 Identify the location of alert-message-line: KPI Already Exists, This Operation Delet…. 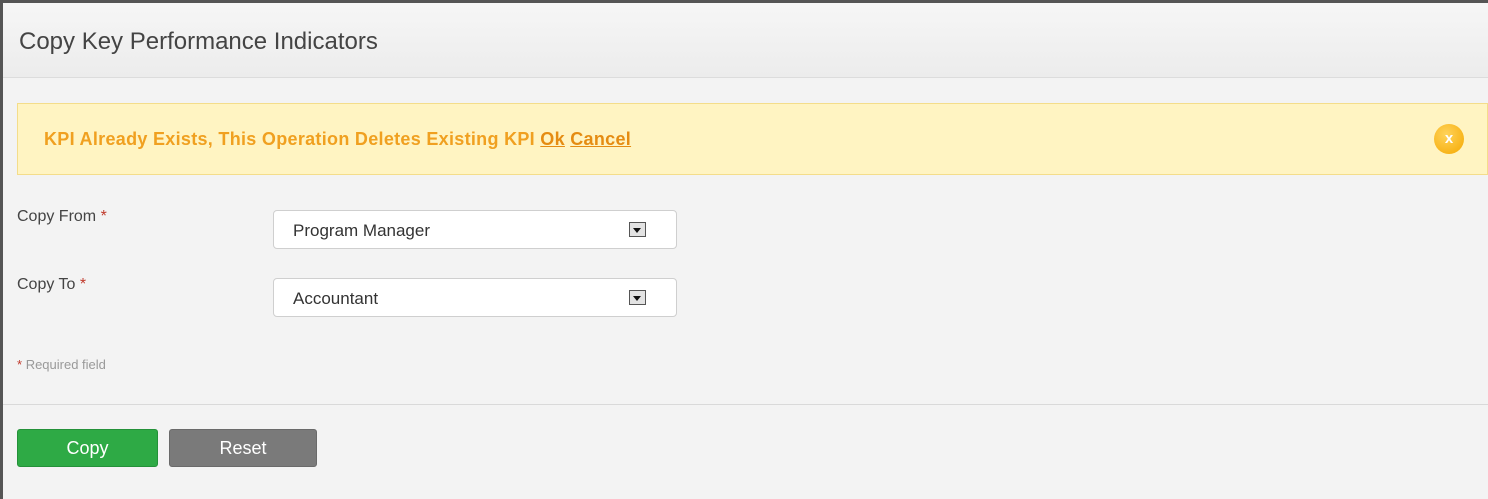
(337, 139).